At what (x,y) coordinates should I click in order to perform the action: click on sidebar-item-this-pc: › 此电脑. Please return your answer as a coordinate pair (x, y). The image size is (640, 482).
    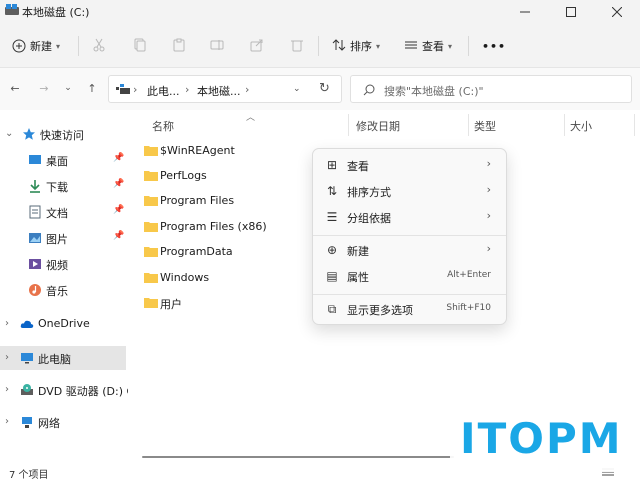
    Looking at the image, I should click on (63, 358).